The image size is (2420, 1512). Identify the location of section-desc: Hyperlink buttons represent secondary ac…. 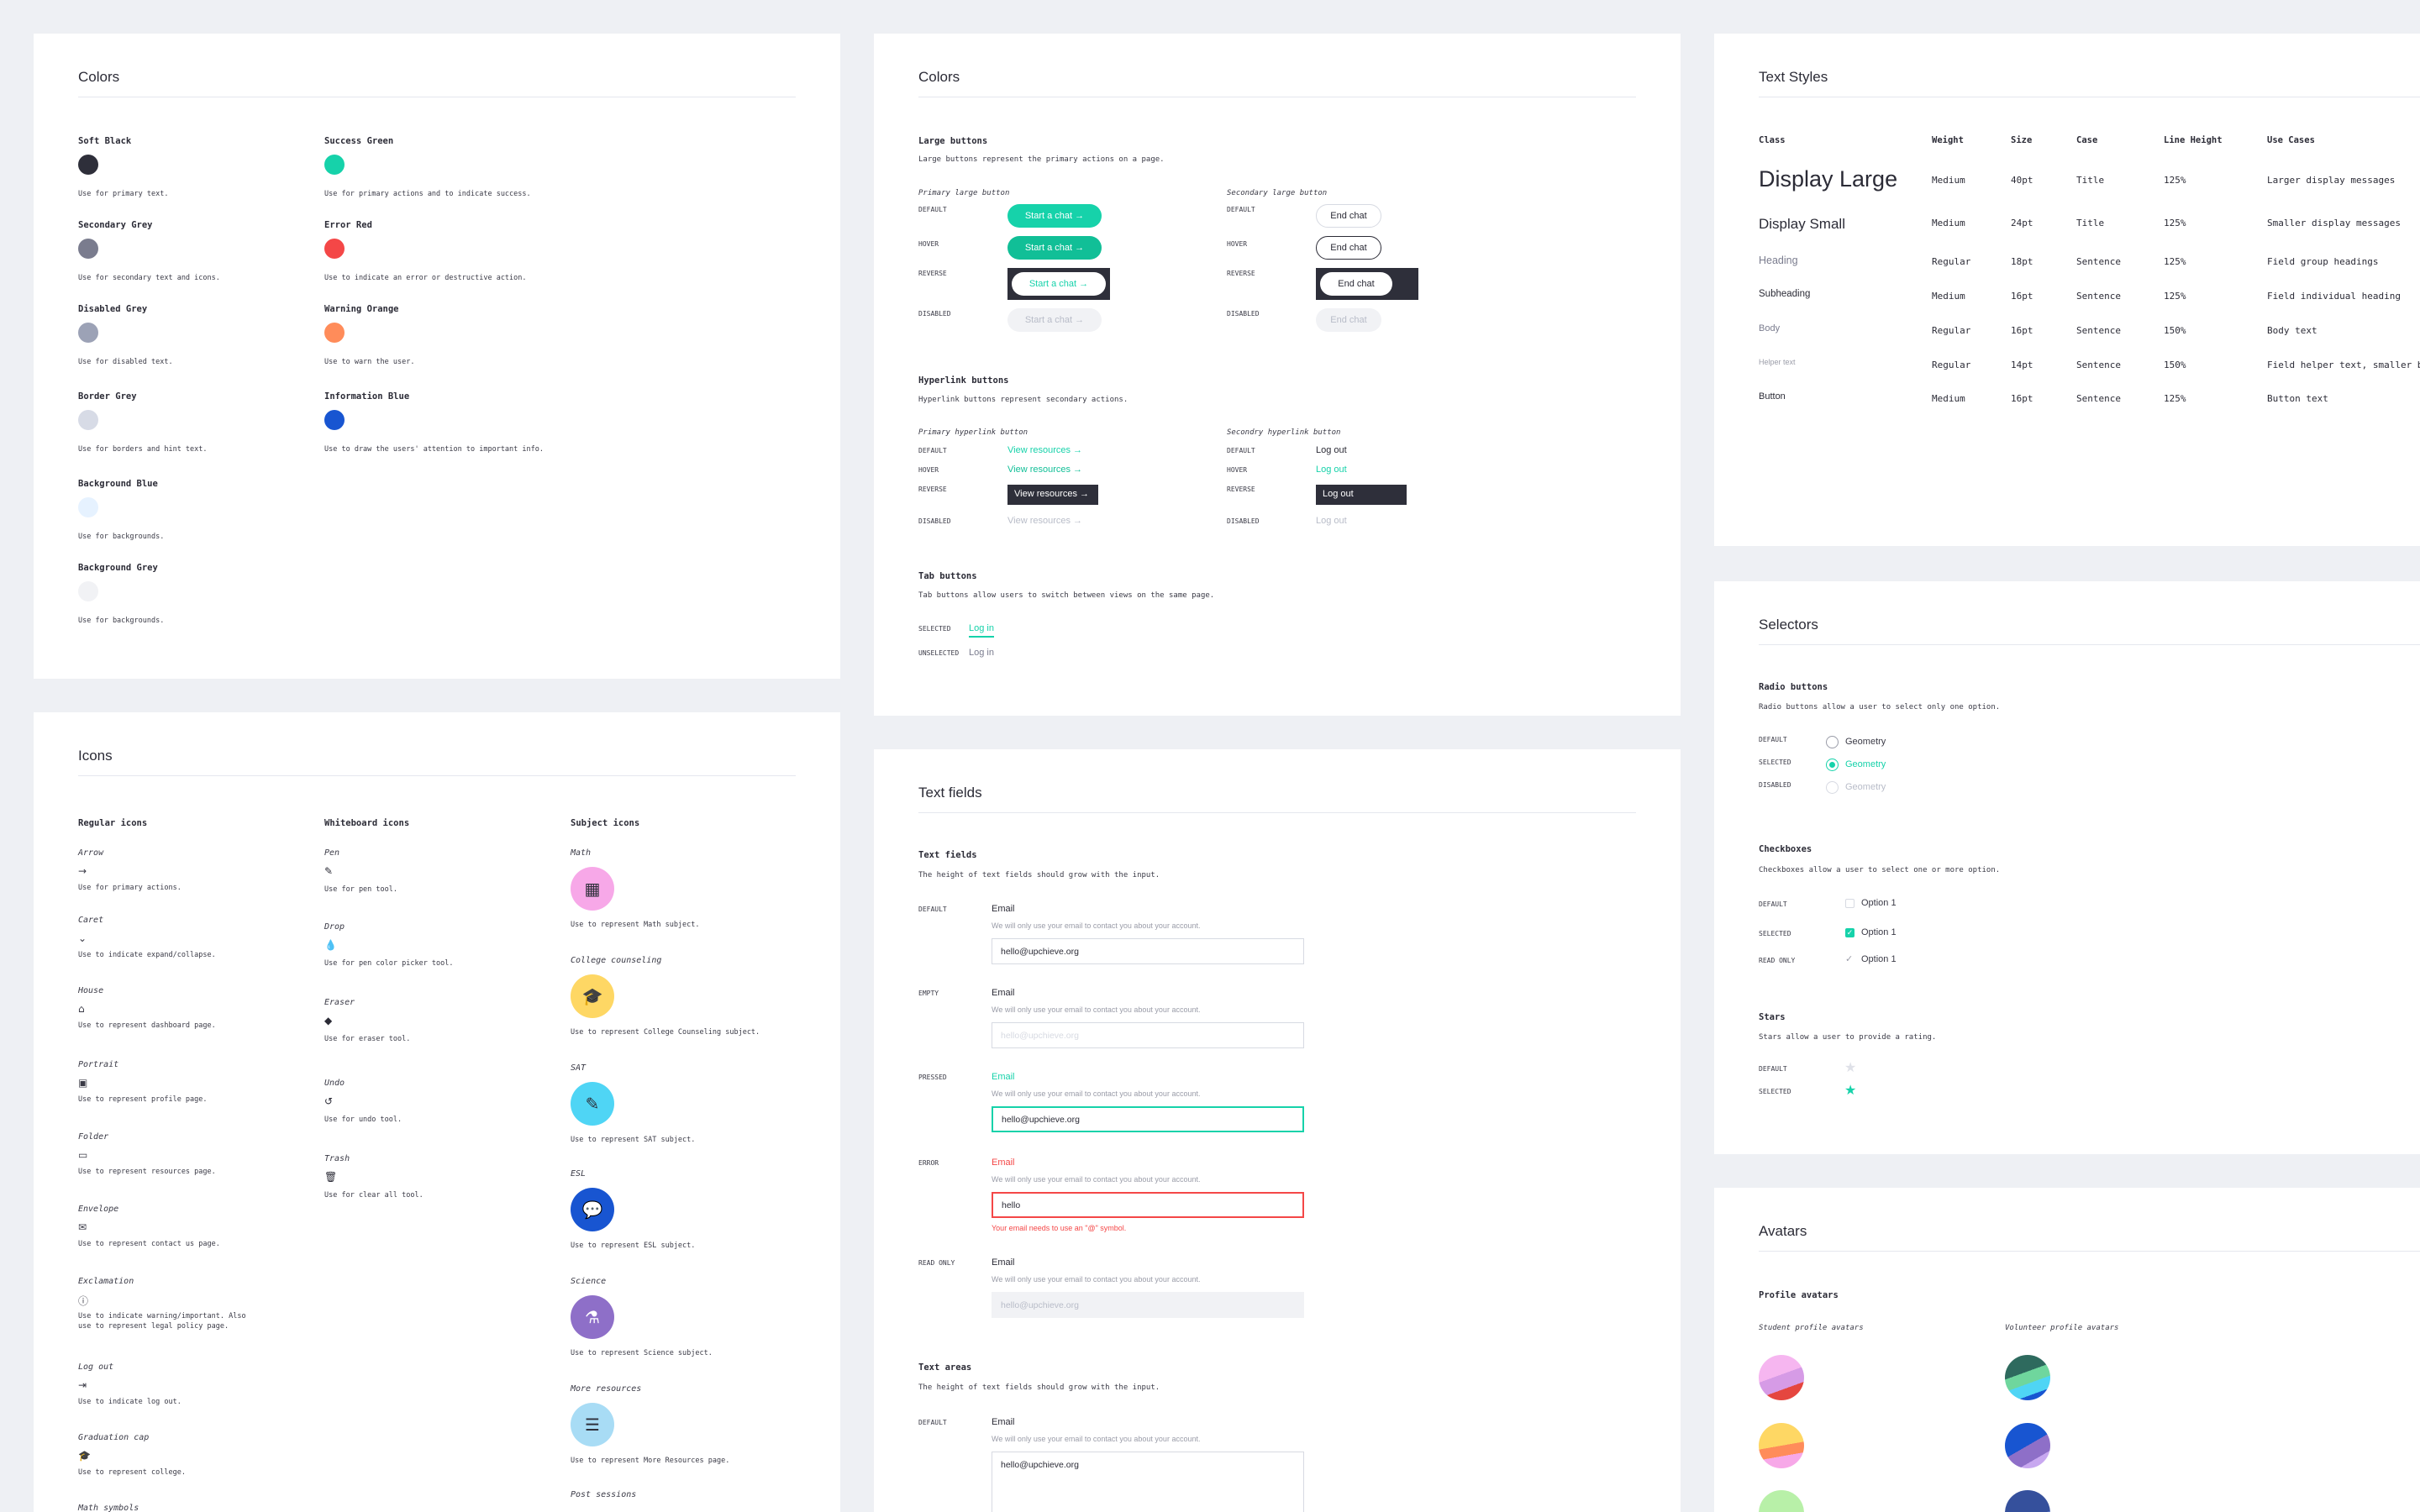
(1023, 400).